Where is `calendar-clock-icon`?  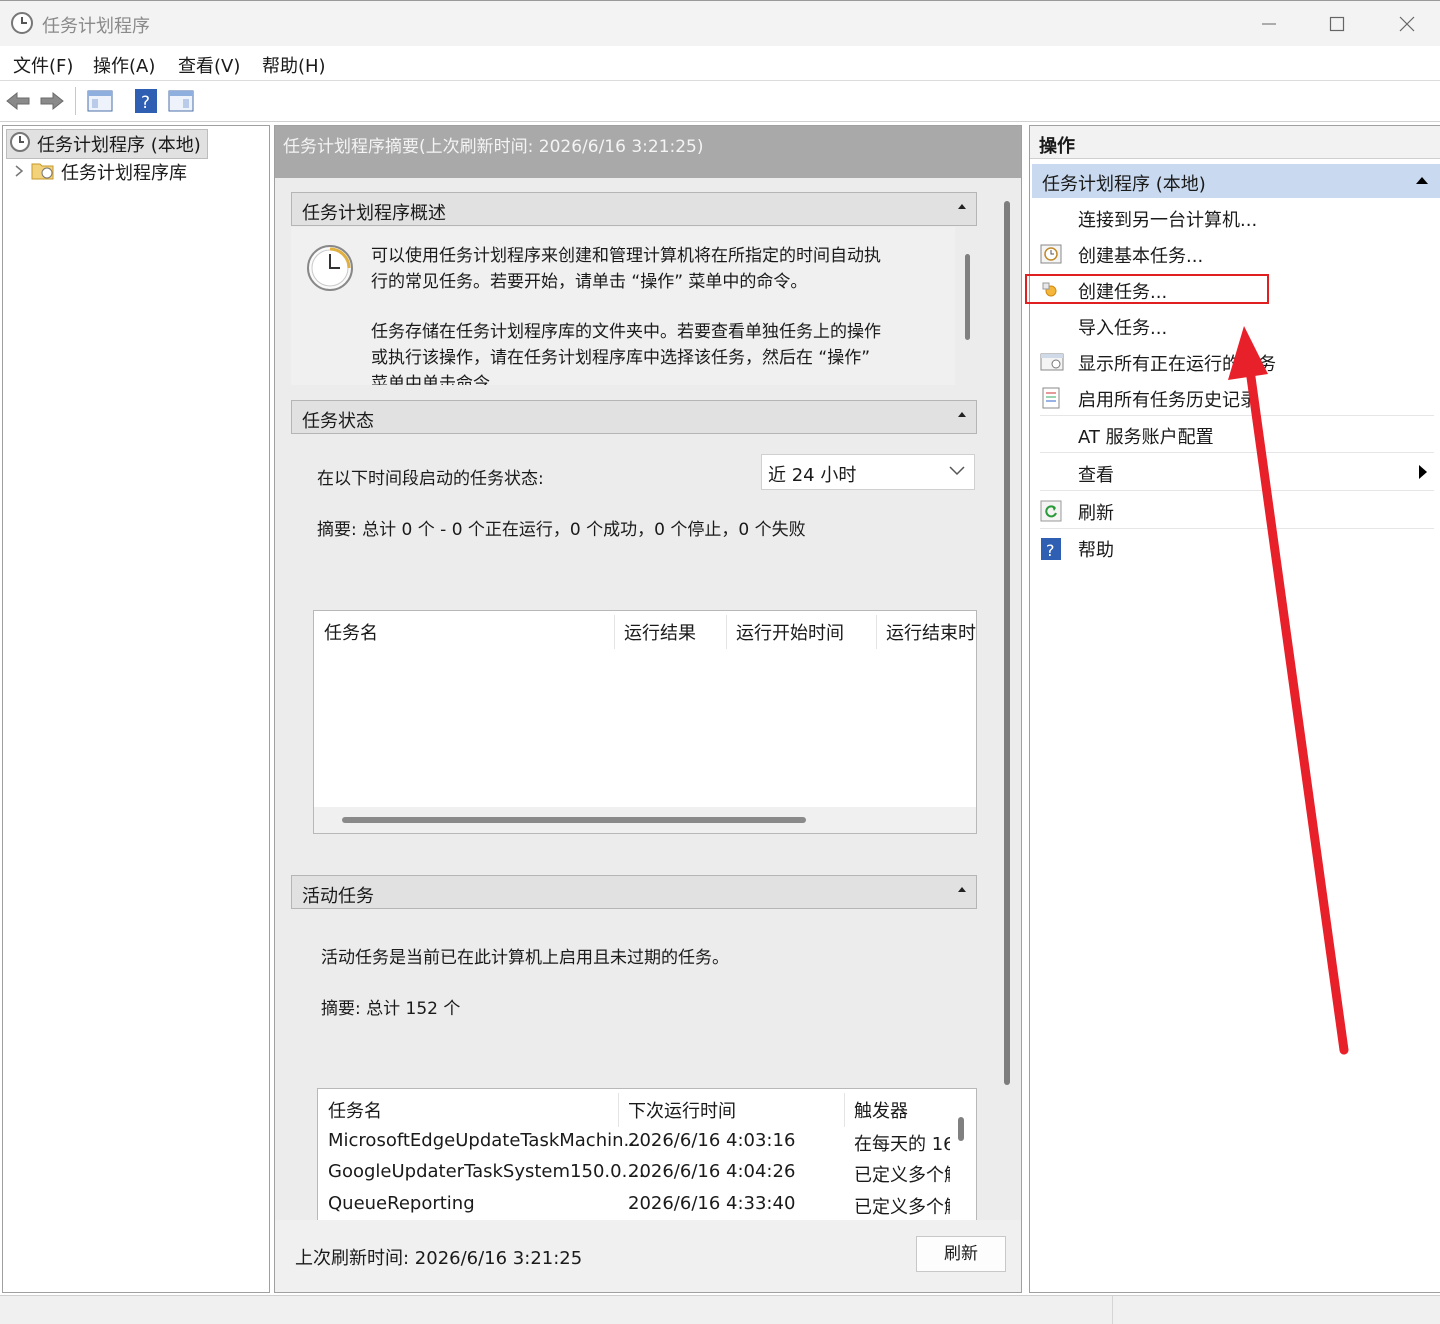 calendar-clock-icon is located at coordinates (1051, 254).